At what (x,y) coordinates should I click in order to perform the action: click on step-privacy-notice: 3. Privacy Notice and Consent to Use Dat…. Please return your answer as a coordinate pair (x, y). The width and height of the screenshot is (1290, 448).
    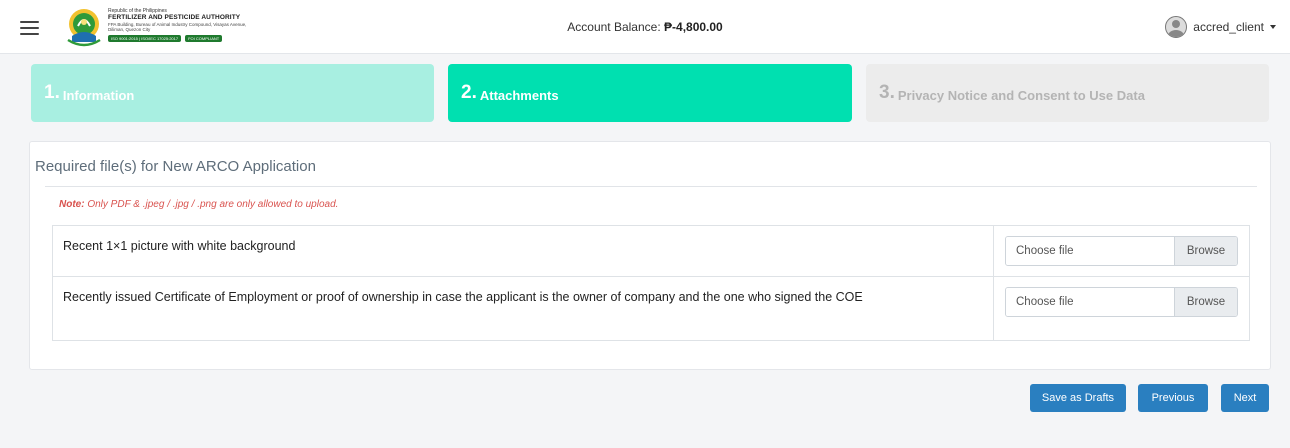
    Looking at the image, I should click on (1067, 93).